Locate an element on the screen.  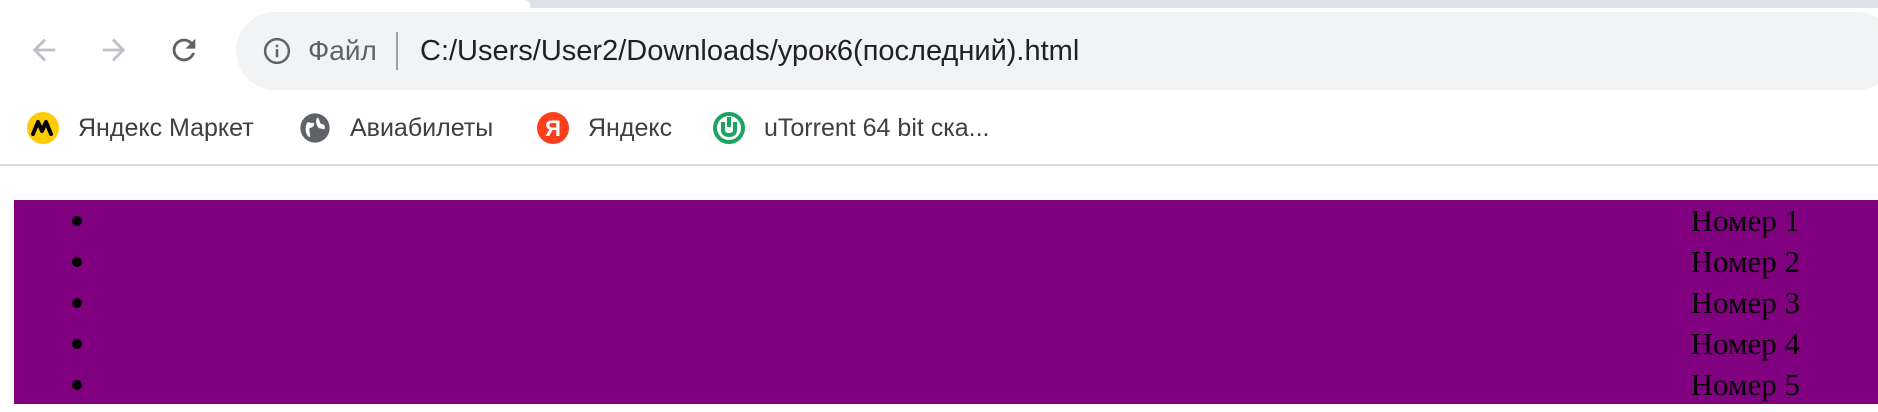
bookmark-yandex: Я Яндекс is located at coordinates (604, 128).